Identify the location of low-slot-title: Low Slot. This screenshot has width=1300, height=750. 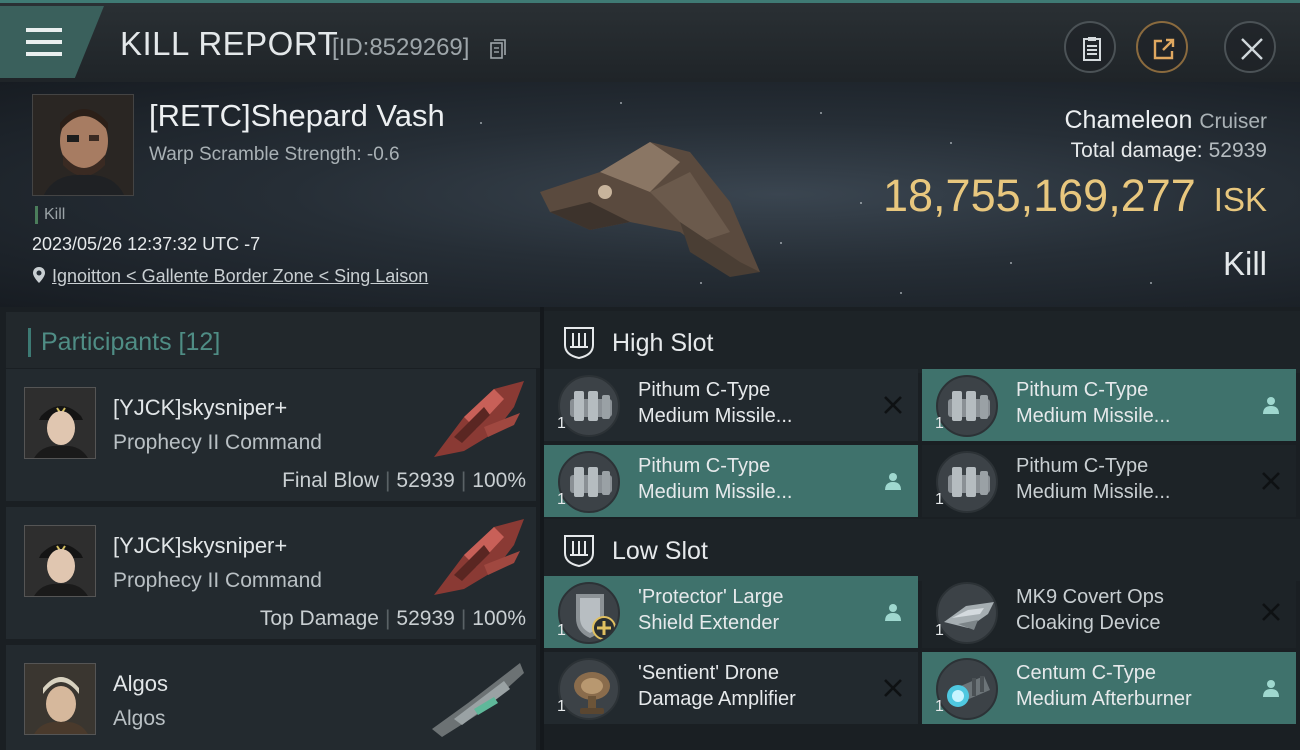
(660, 551).